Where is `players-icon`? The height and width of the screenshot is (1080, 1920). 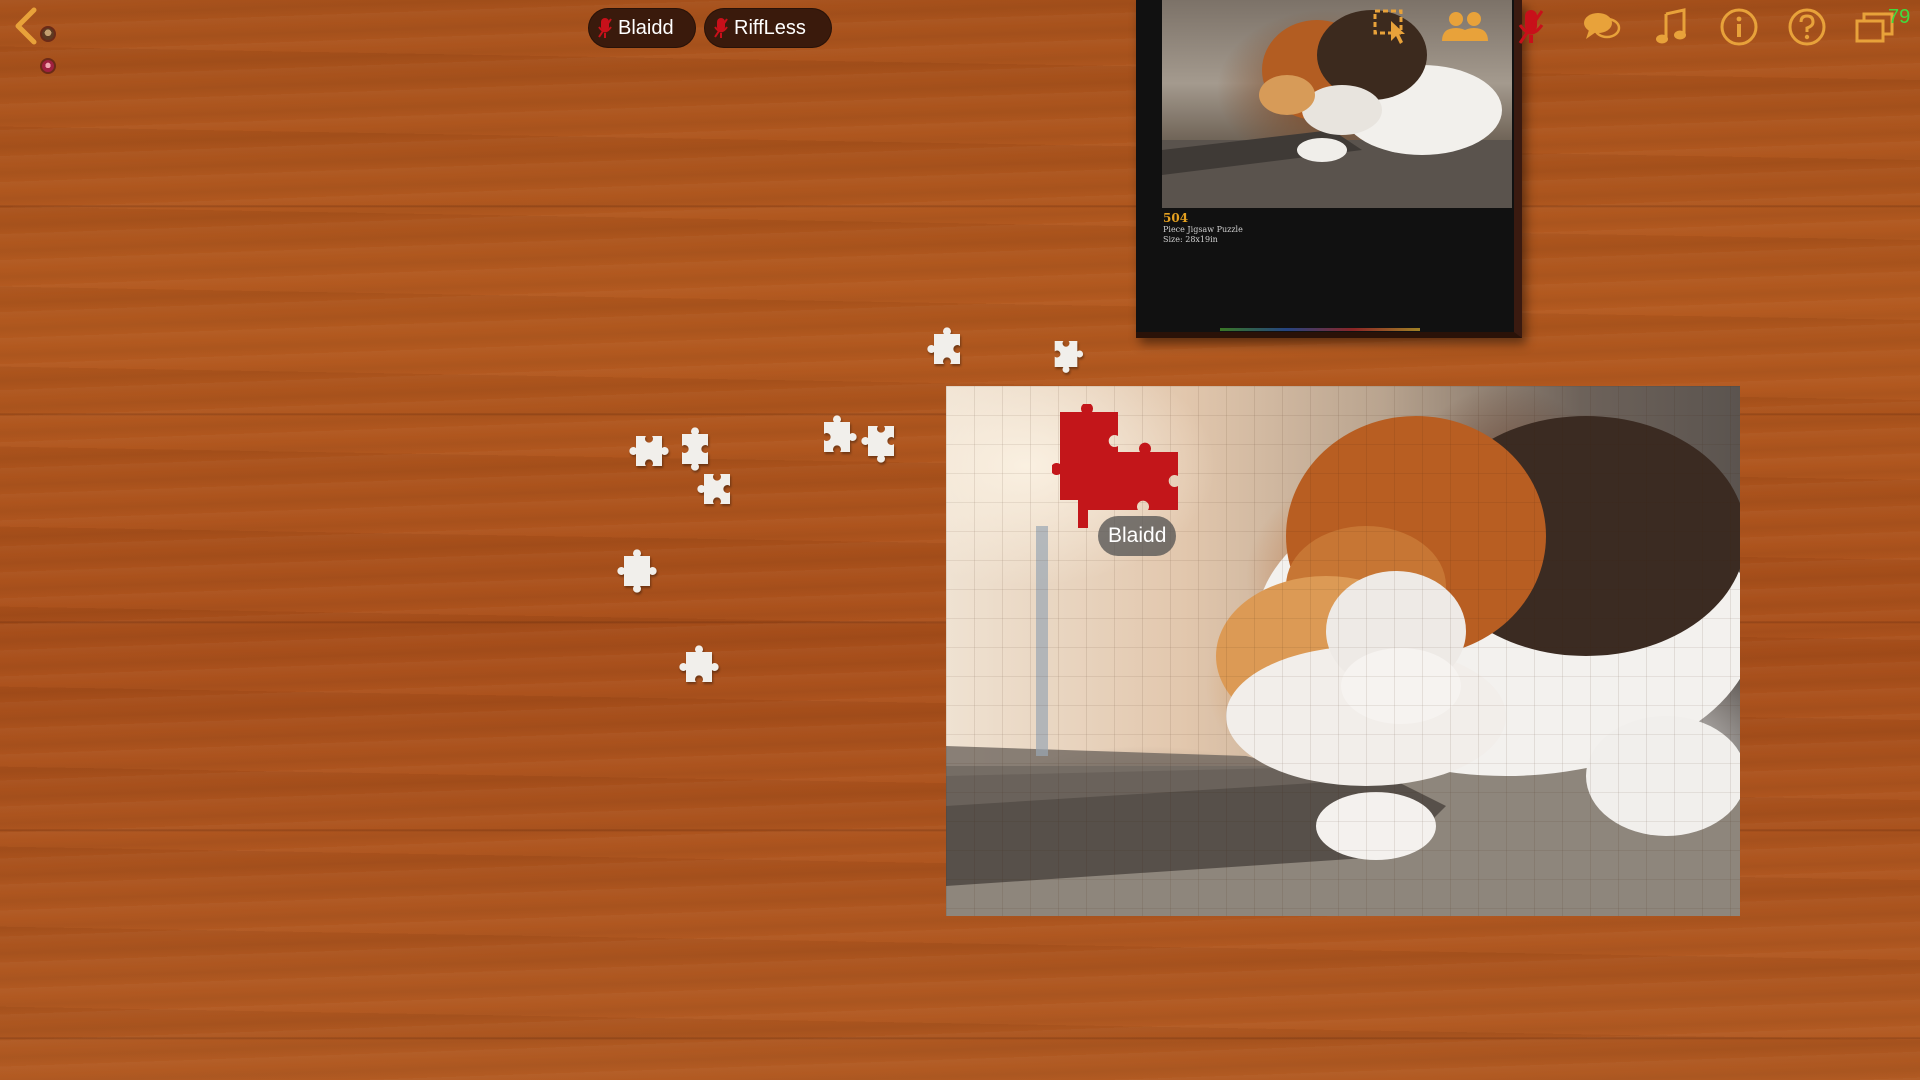 players-icon is located at coordinates (1465, 26).